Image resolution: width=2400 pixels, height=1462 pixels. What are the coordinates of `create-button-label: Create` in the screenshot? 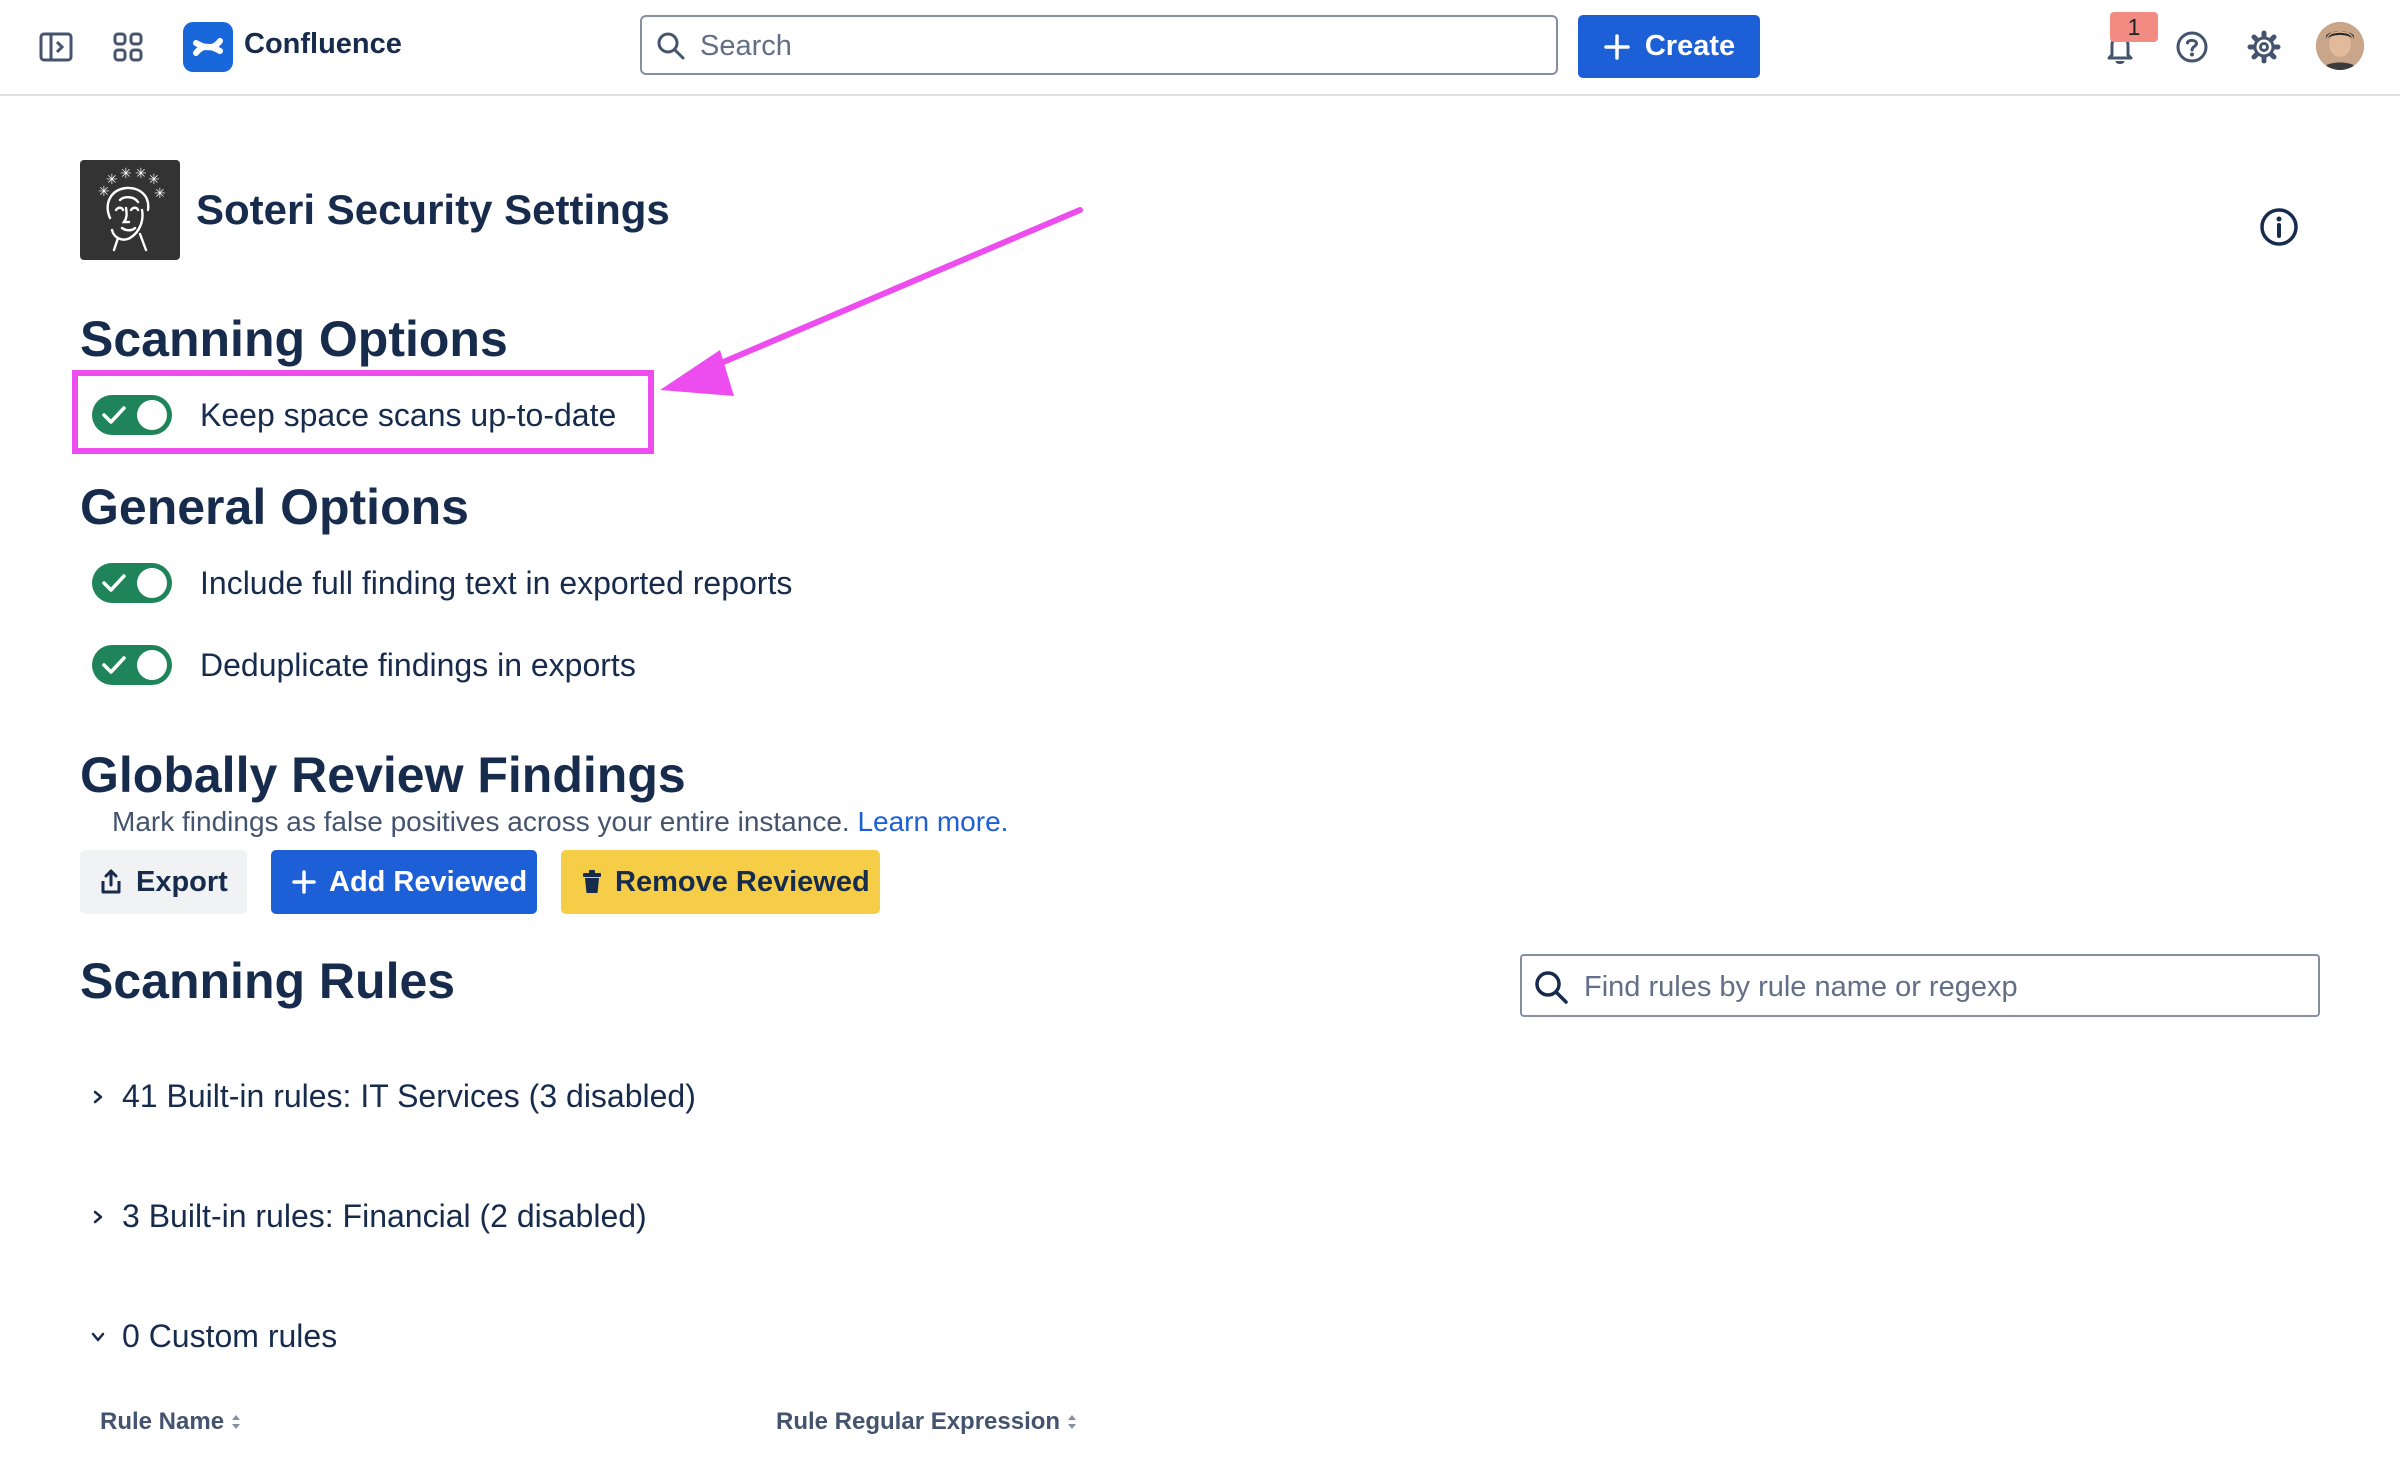 It's located at (1690, 46).